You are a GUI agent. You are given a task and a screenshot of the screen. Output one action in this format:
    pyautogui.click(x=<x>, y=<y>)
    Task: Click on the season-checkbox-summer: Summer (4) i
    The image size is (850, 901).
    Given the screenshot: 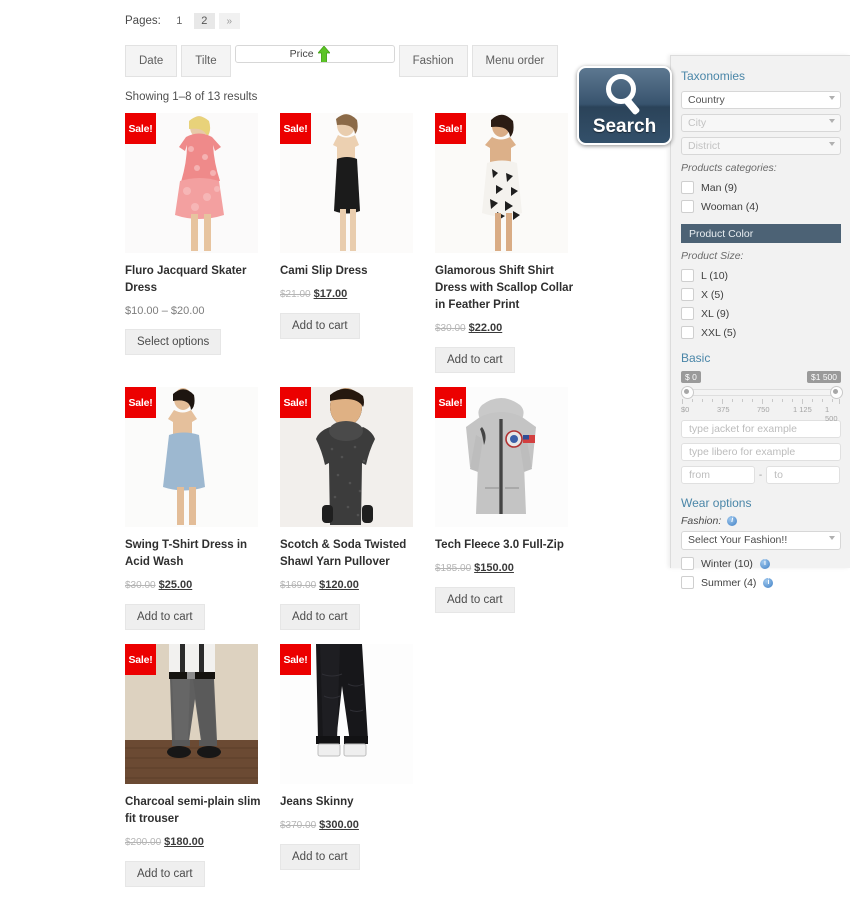 What is the action you would take?
    pyautogui.click(x=760, y=582)
    